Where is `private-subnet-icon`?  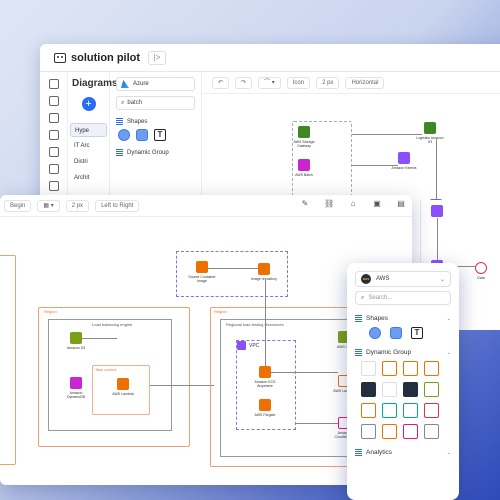
private-subnet-icon is located at coordinates (389, 410).